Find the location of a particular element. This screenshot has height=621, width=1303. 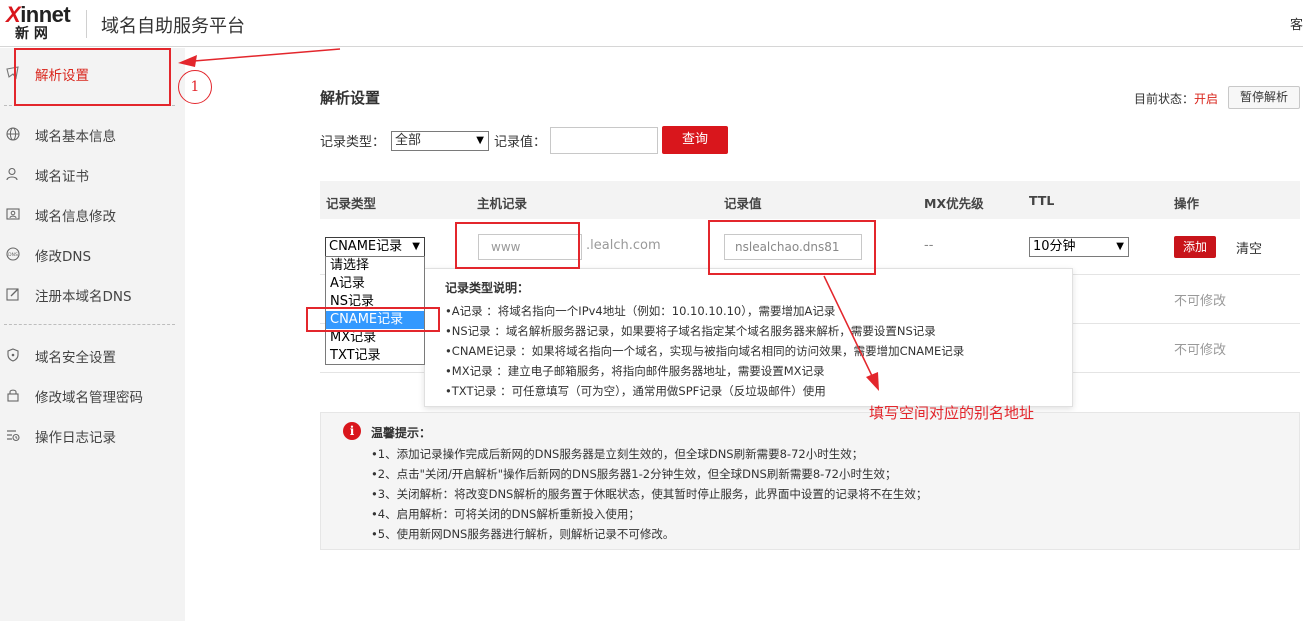

table-header: 记录类型 主机记录 记录值 MX优先级 TTL 操作 is located at coordinates (810, 200).